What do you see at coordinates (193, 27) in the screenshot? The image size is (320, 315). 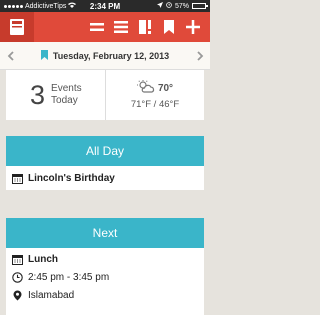 I see `add-icon` at bounding box center [193, 27].